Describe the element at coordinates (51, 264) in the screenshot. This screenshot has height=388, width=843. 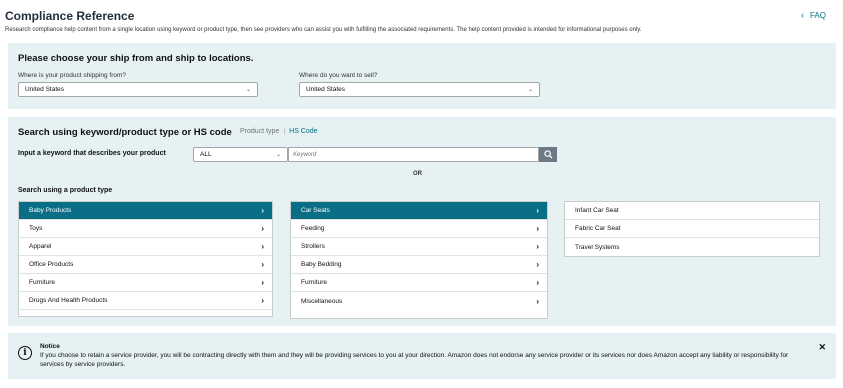
I see `list-item-label: Office Products` at that location.